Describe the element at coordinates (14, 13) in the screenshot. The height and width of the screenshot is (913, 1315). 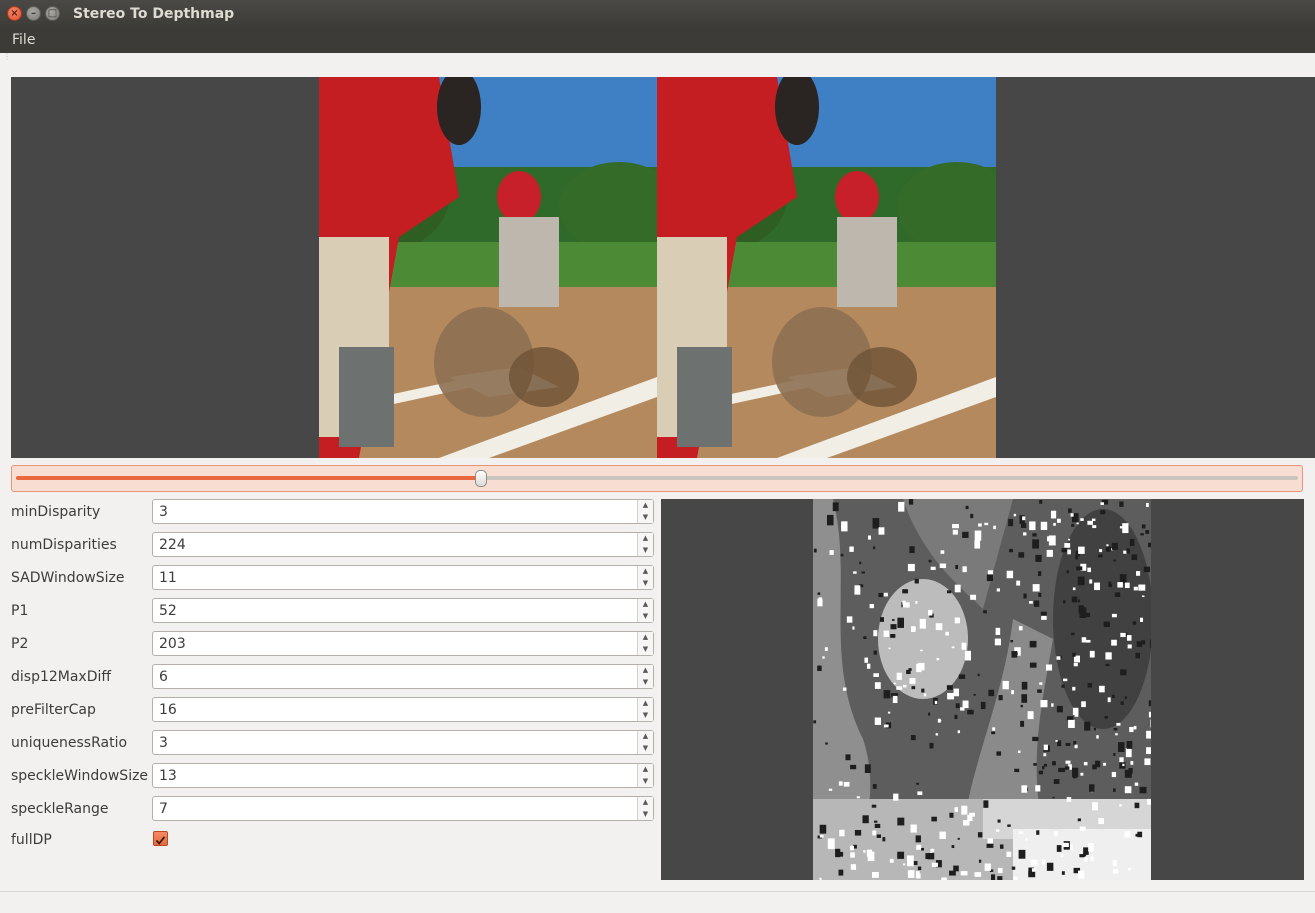
I see `close-window-button: ×` at that location.